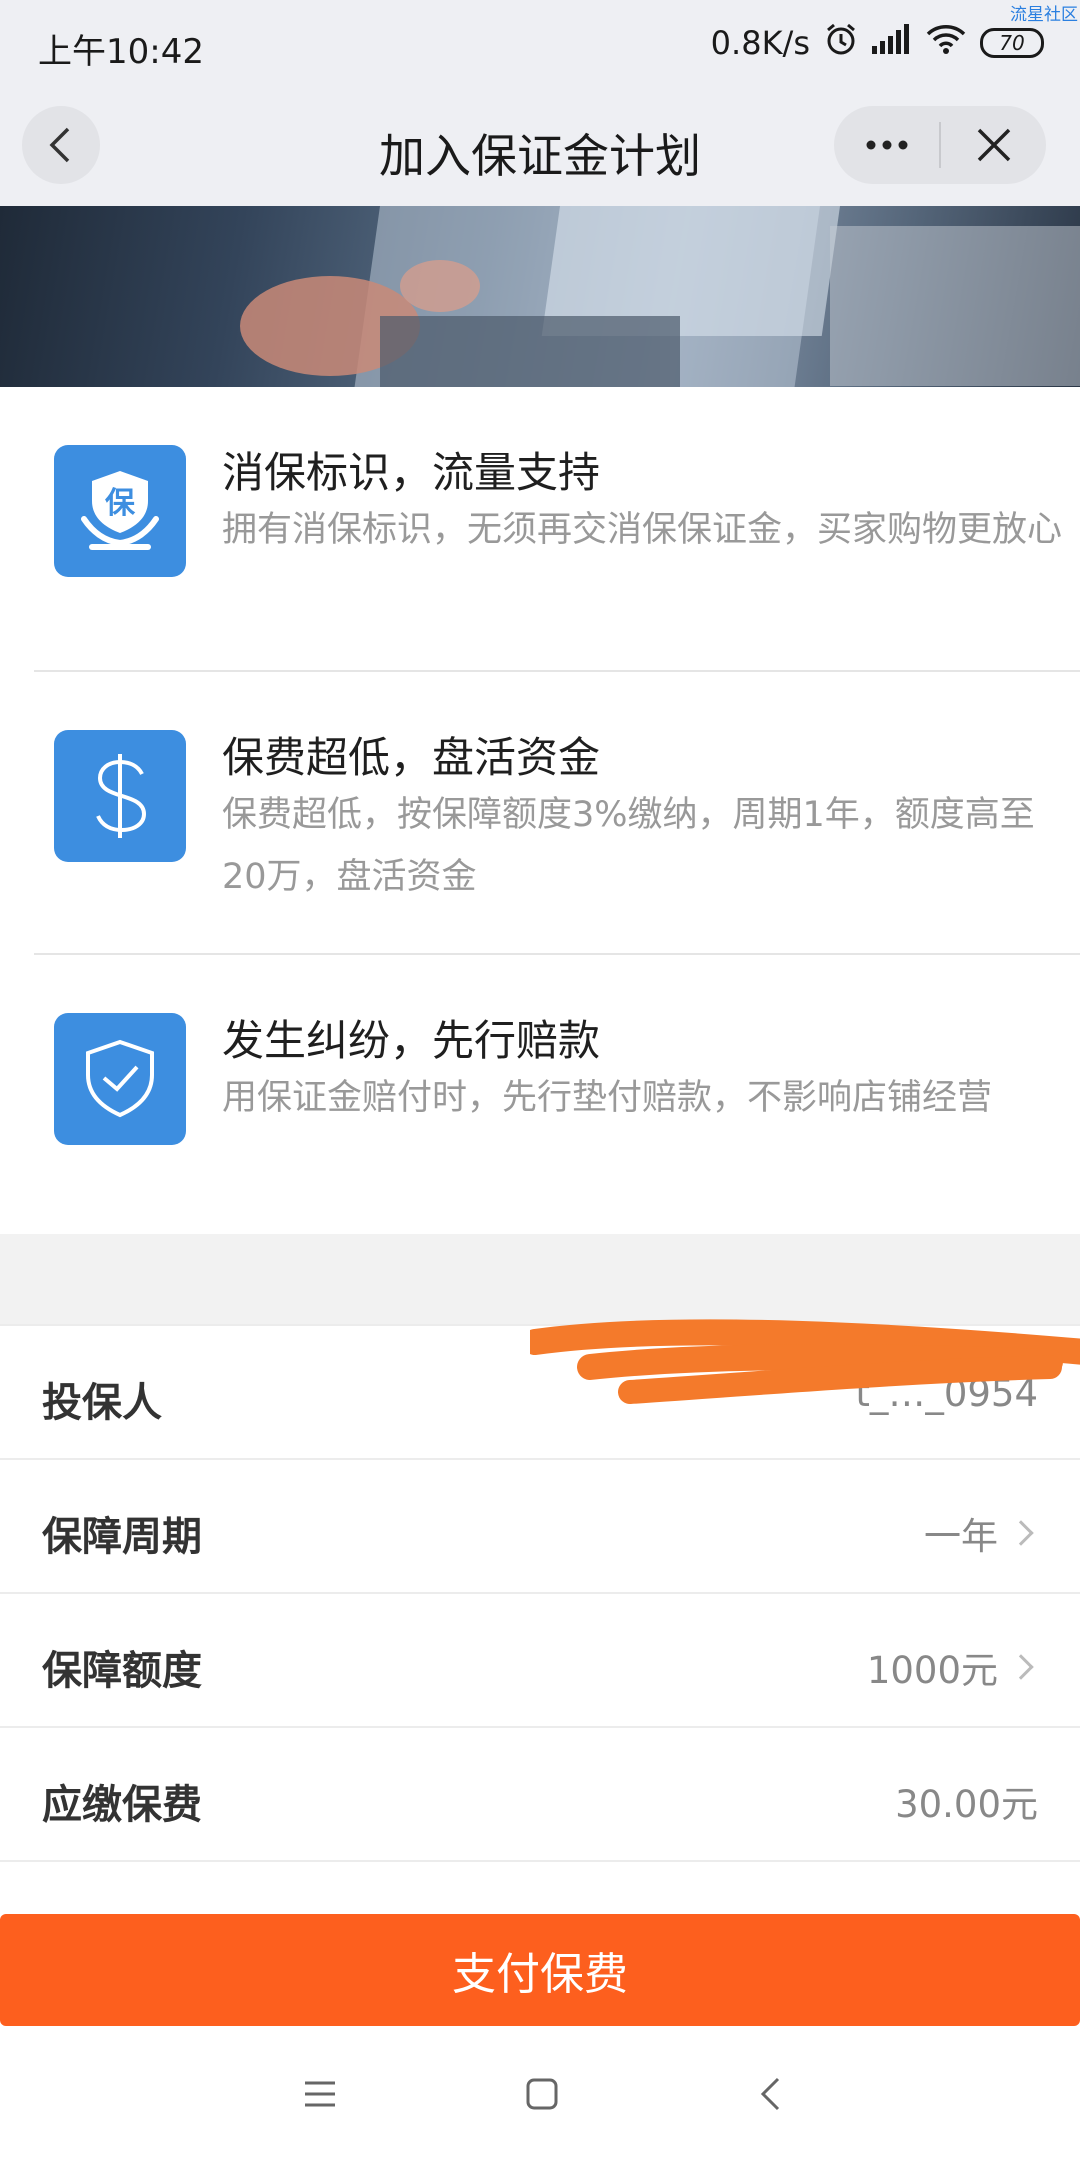  I want to click on system-nav-bar, so click(540, 2092).